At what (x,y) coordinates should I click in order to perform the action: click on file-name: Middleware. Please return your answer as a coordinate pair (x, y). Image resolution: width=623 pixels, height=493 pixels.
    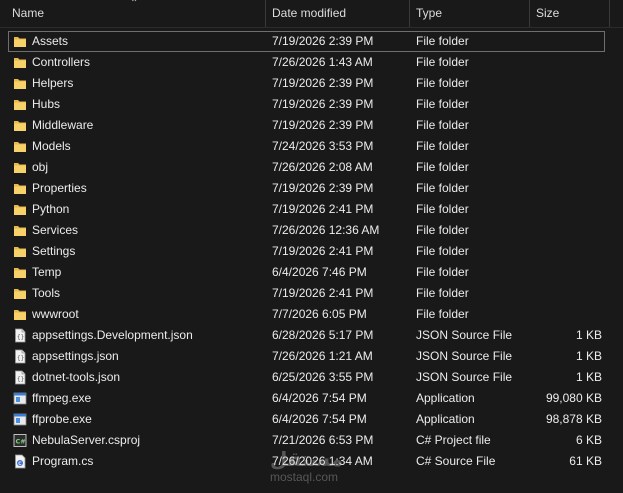
    Looking at the image, I should click on (63, 125).